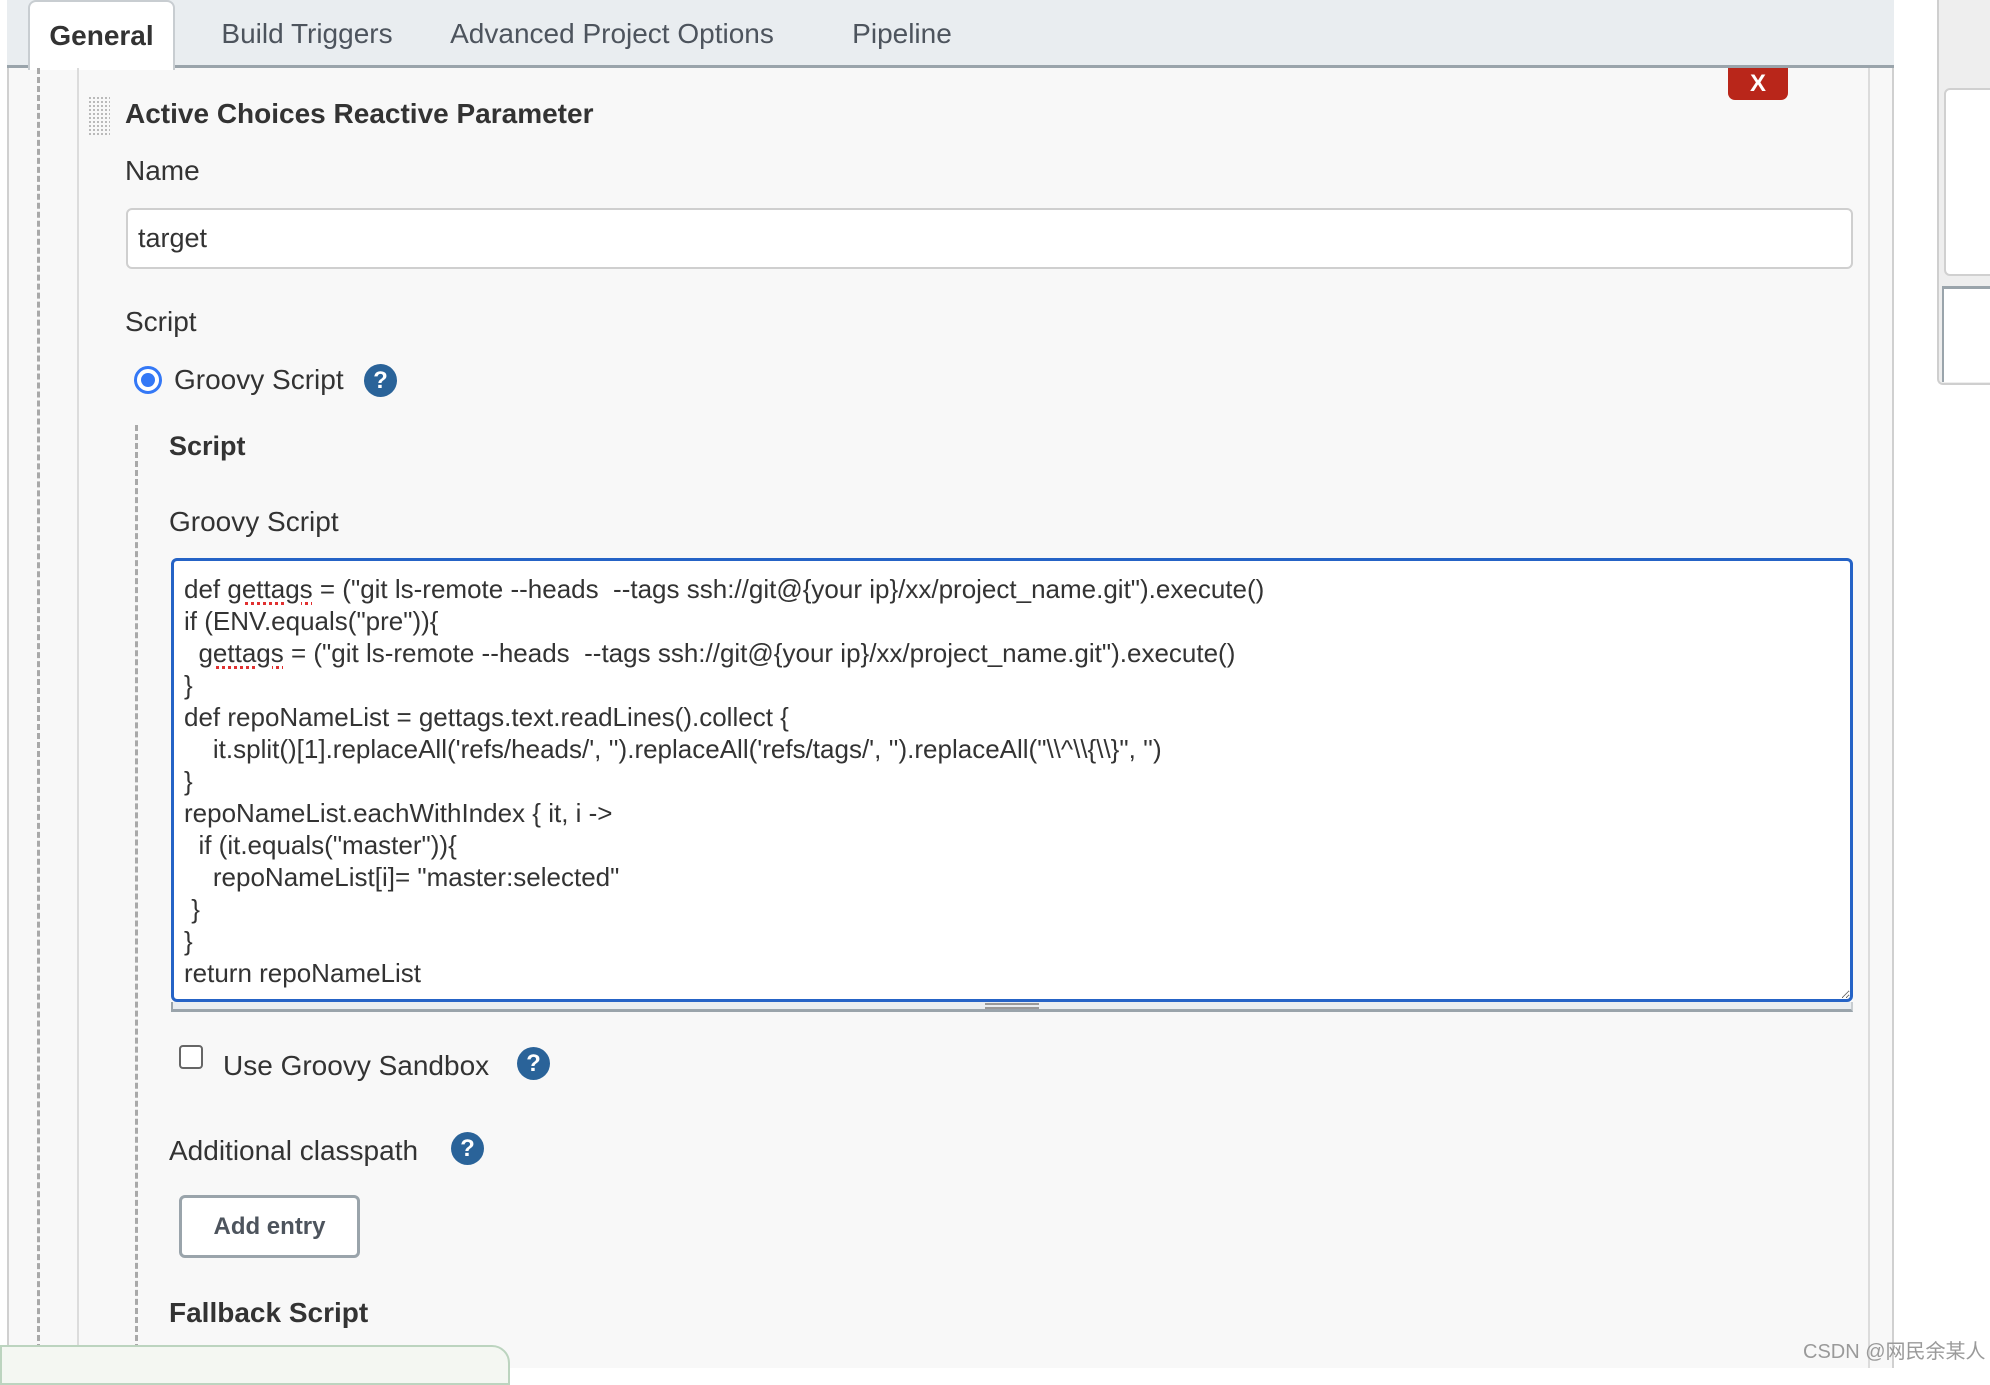  I want to click on parameter-panel-left-border, so click(78, 718).